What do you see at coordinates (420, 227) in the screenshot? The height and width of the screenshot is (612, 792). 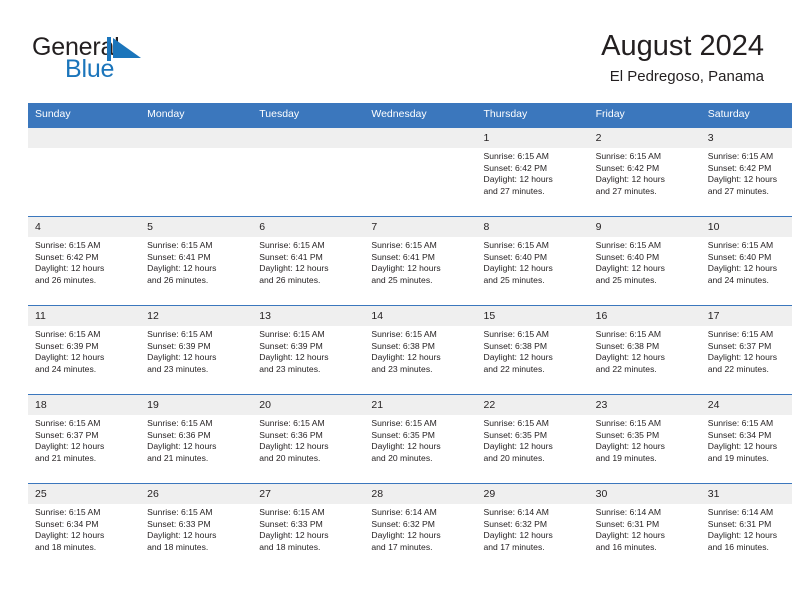 I see `day-number: 7` at bounding box center [420, 227].